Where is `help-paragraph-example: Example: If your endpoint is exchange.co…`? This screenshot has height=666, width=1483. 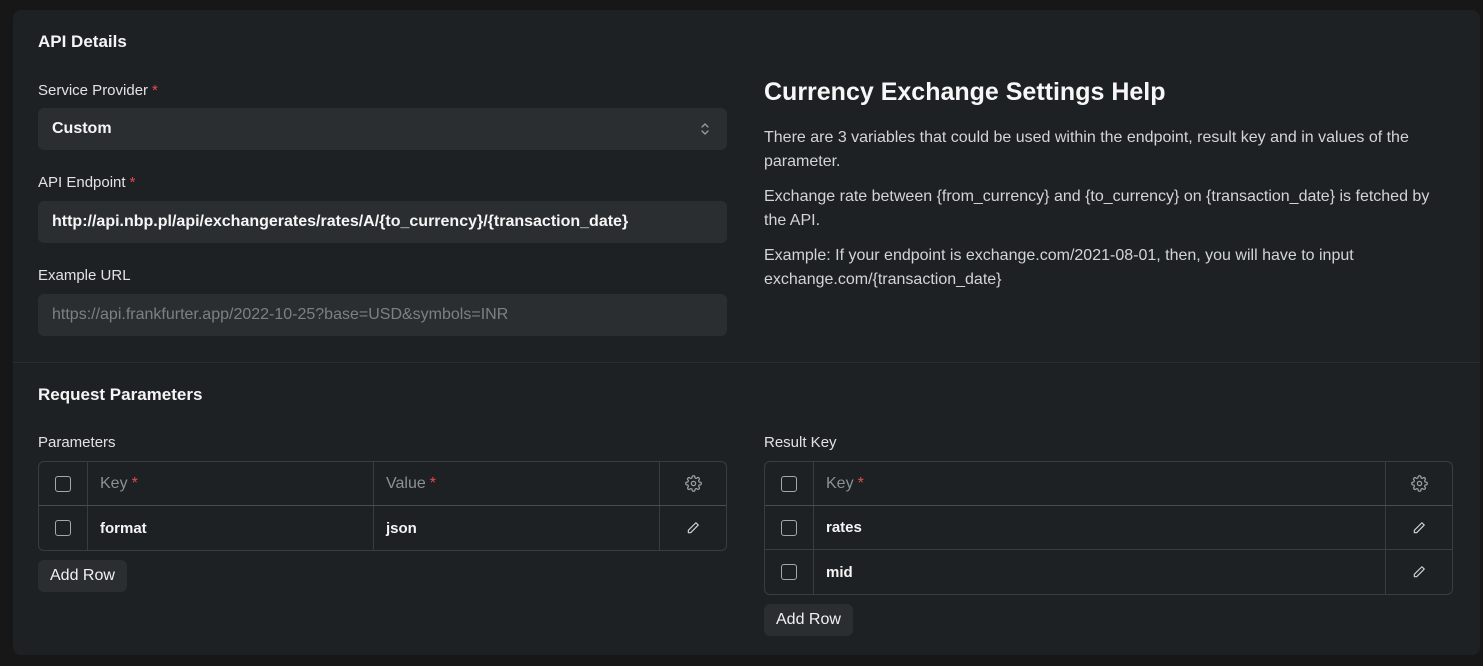 help-paragraph-example: Example: If your endpoint is exchange.co… is located at coordinates (1059, 267).